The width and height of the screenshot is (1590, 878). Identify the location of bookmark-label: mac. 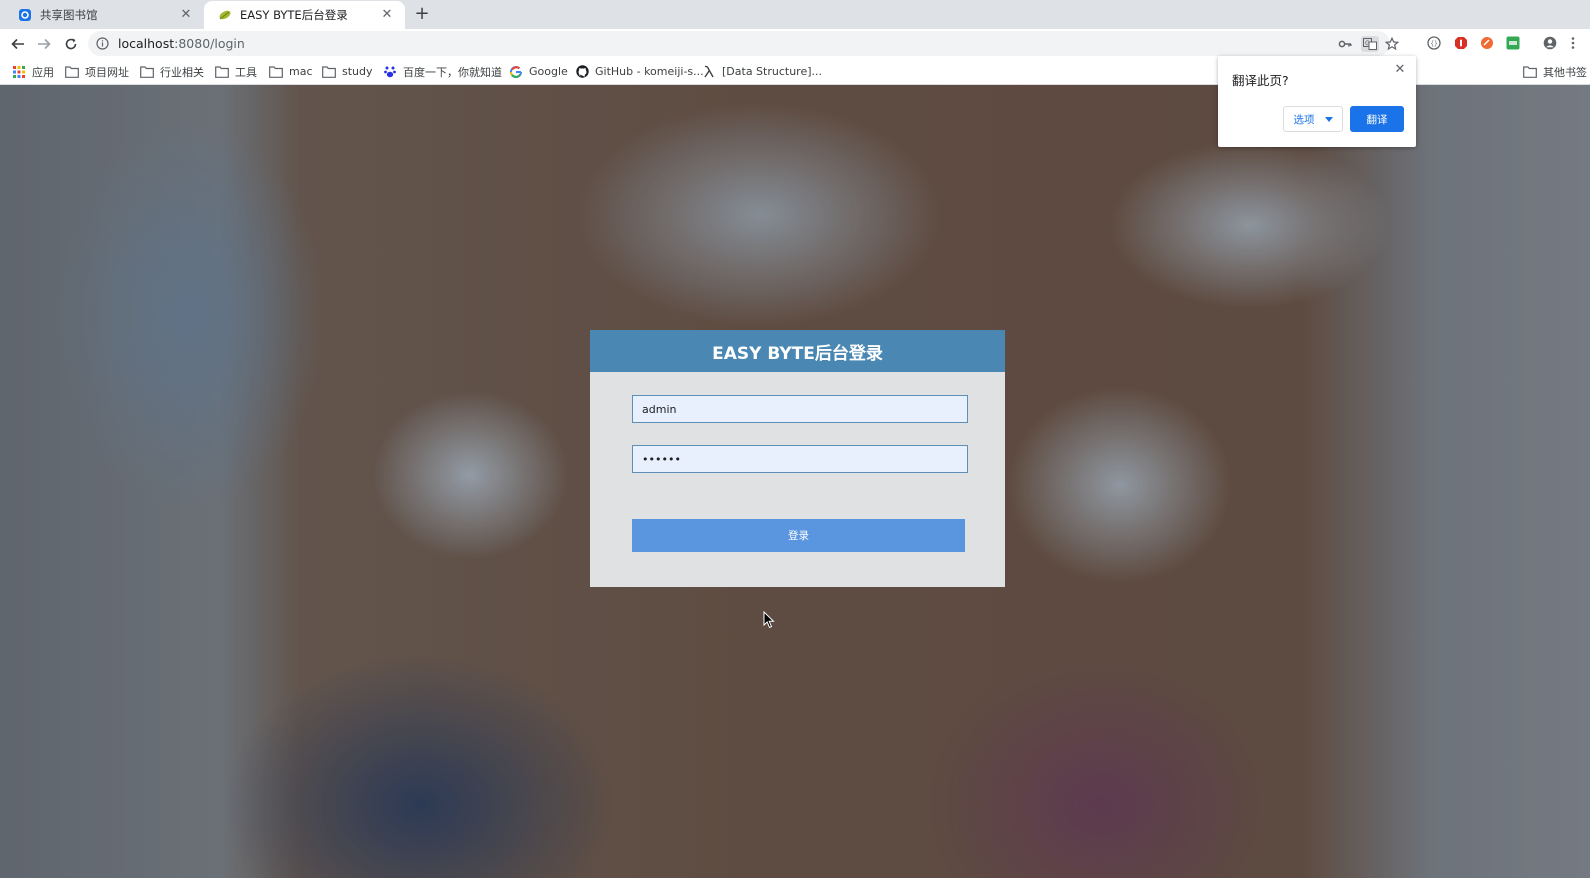
(301, 71).